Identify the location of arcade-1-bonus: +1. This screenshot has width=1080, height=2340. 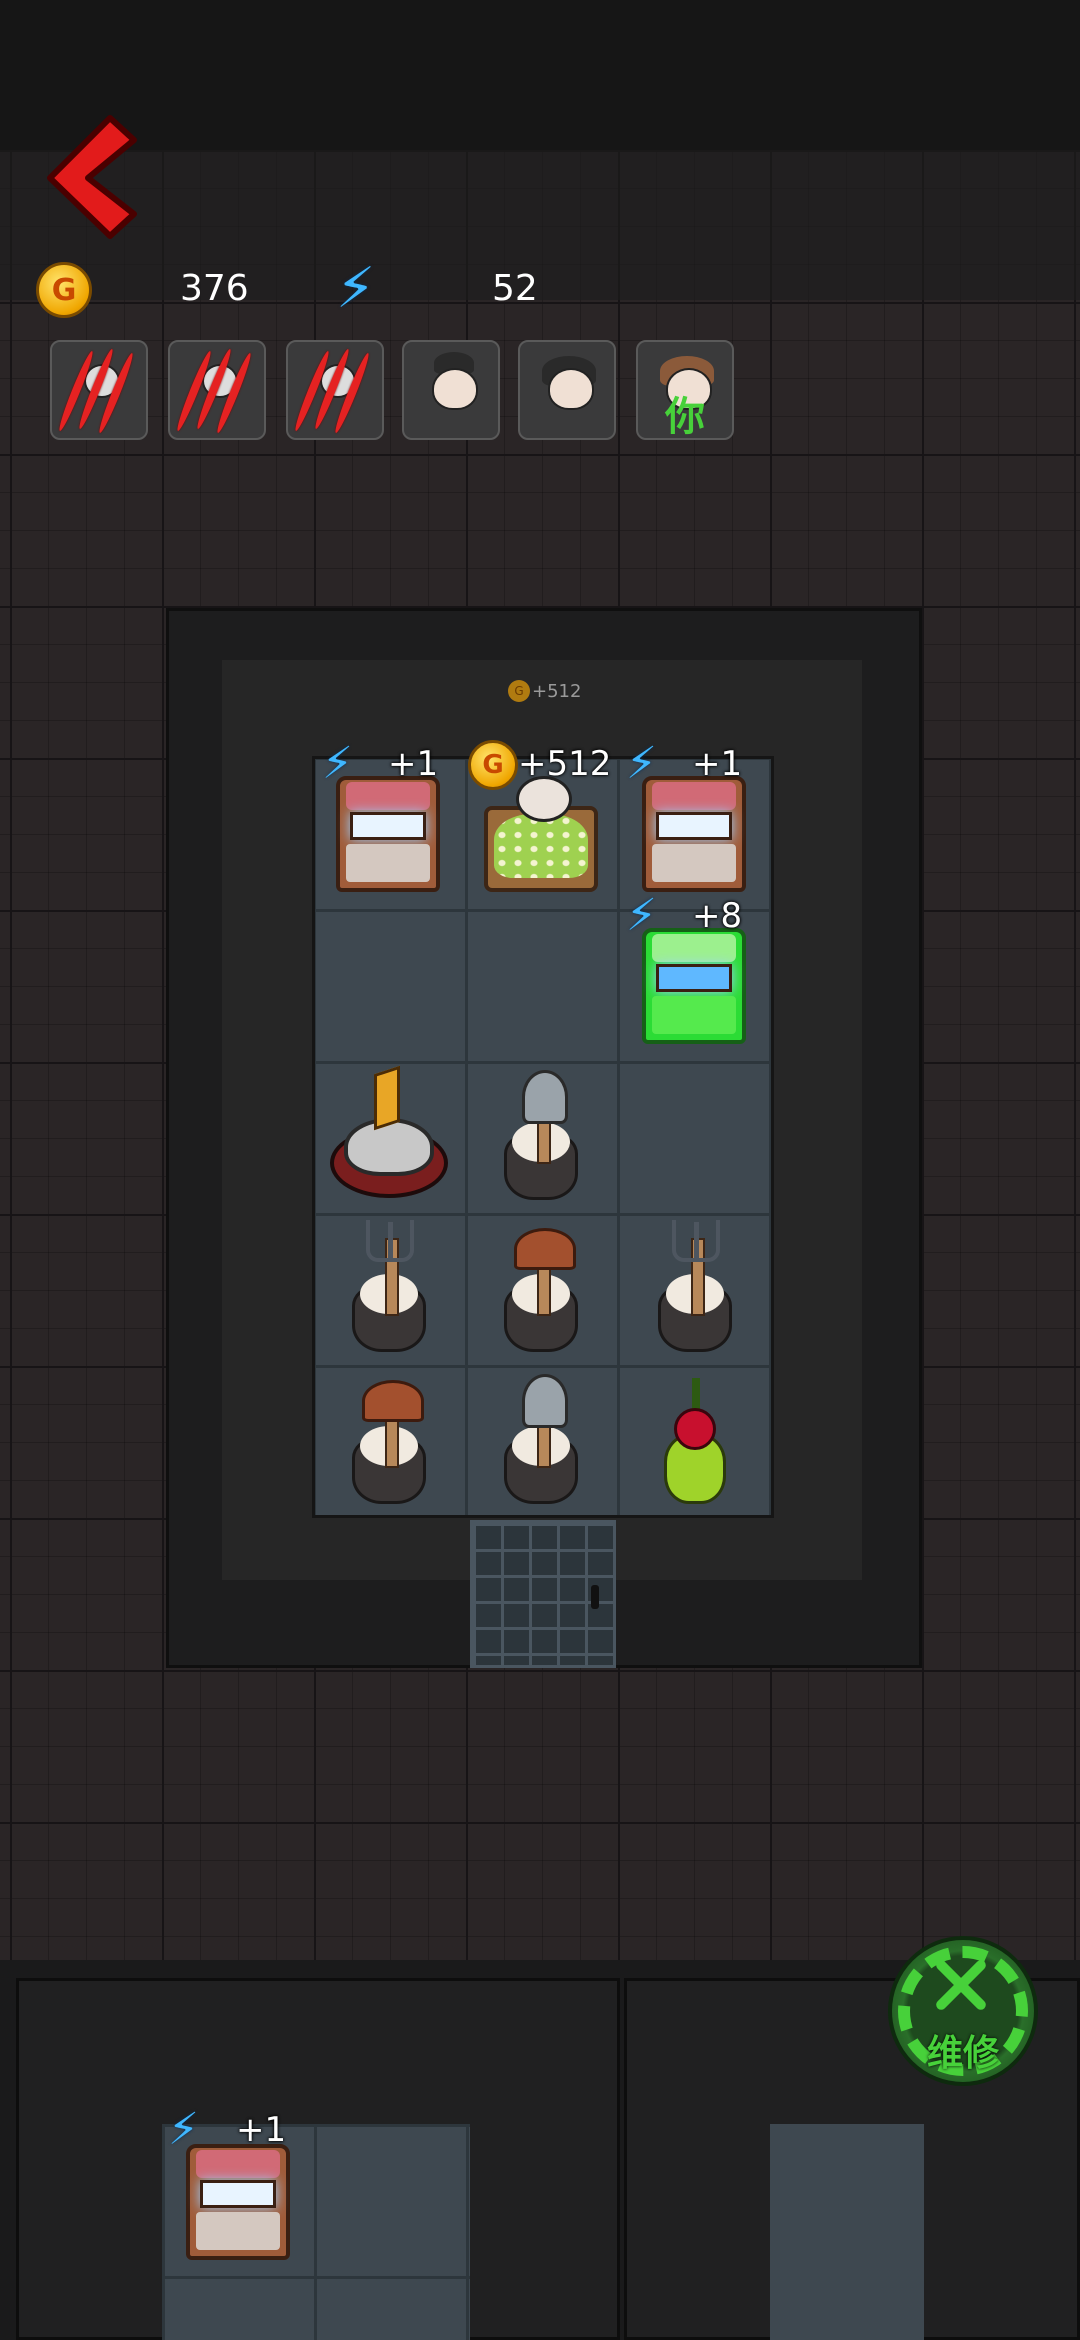
(413, 764).